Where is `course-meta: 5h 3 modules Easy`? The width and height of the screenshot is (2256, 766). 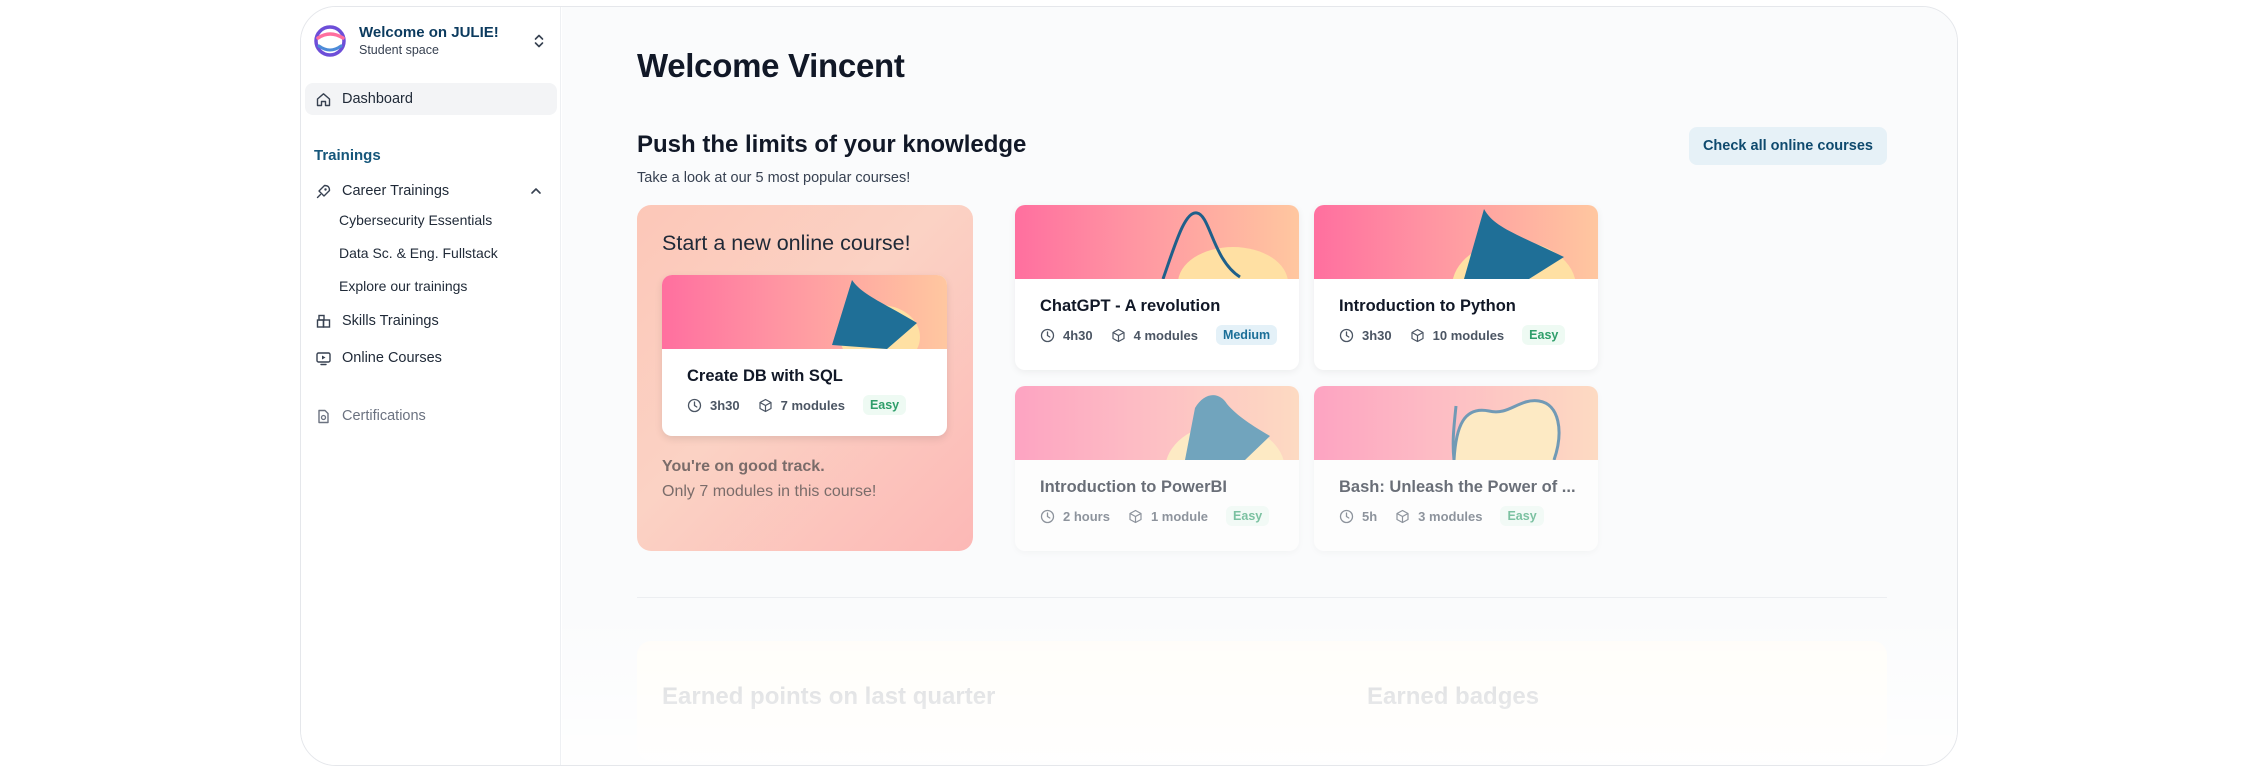 course-meta: 5h 3 modules Easy is located at coordinates (1441, 516).